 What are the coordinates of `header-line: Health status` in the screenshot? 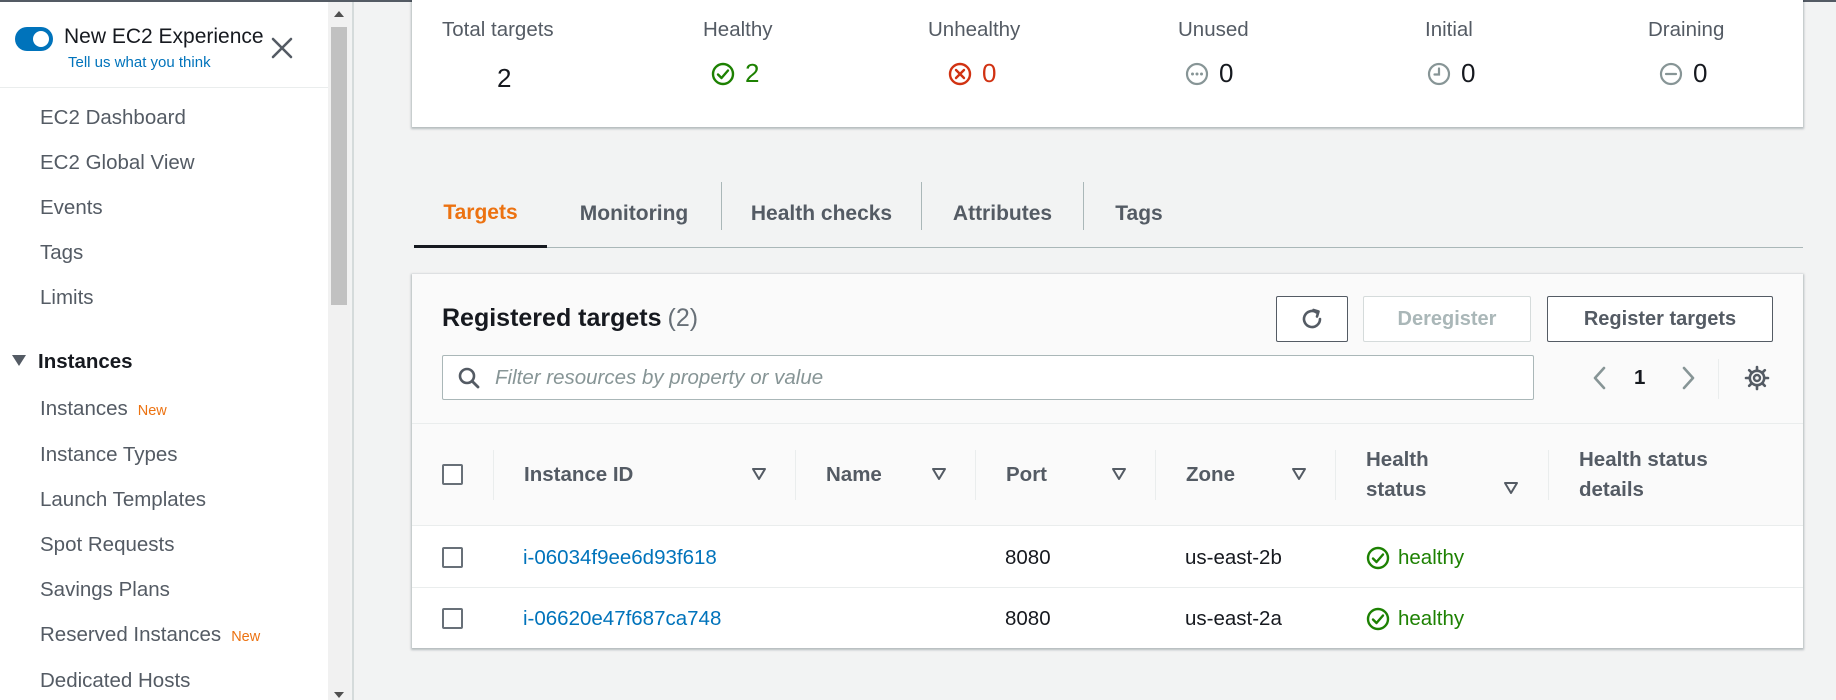 It's located at (1643, 459).